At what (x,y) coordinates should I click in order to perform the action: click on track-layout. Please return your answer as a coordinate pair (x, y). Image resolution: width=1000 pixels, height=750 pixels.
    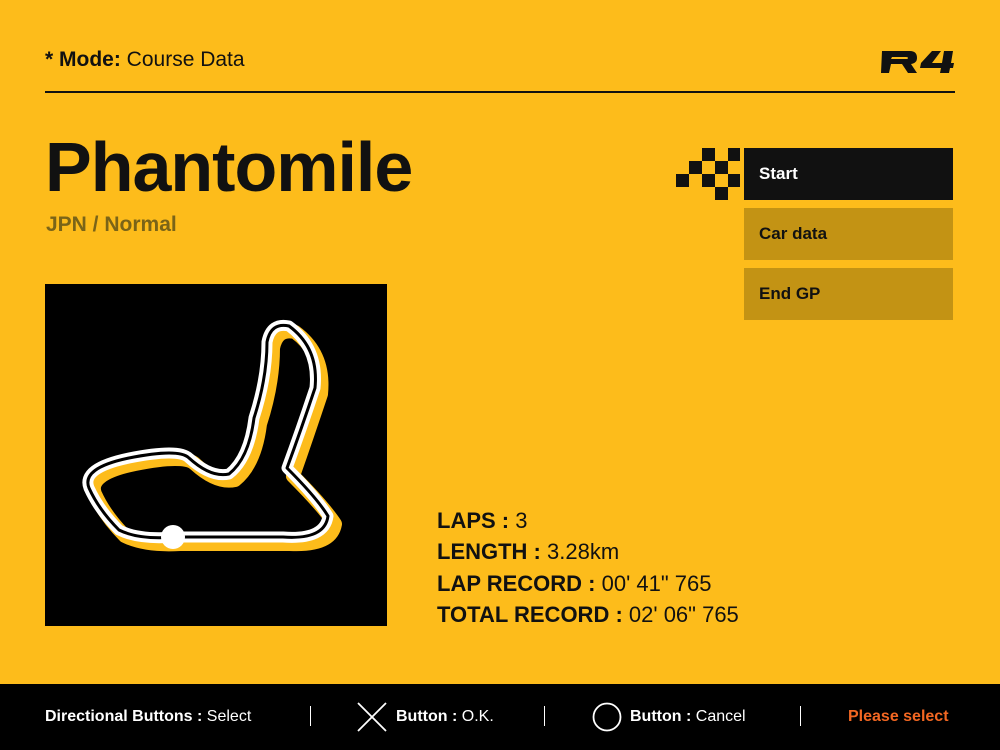
    Looking at the image, I should click on (212, 435).